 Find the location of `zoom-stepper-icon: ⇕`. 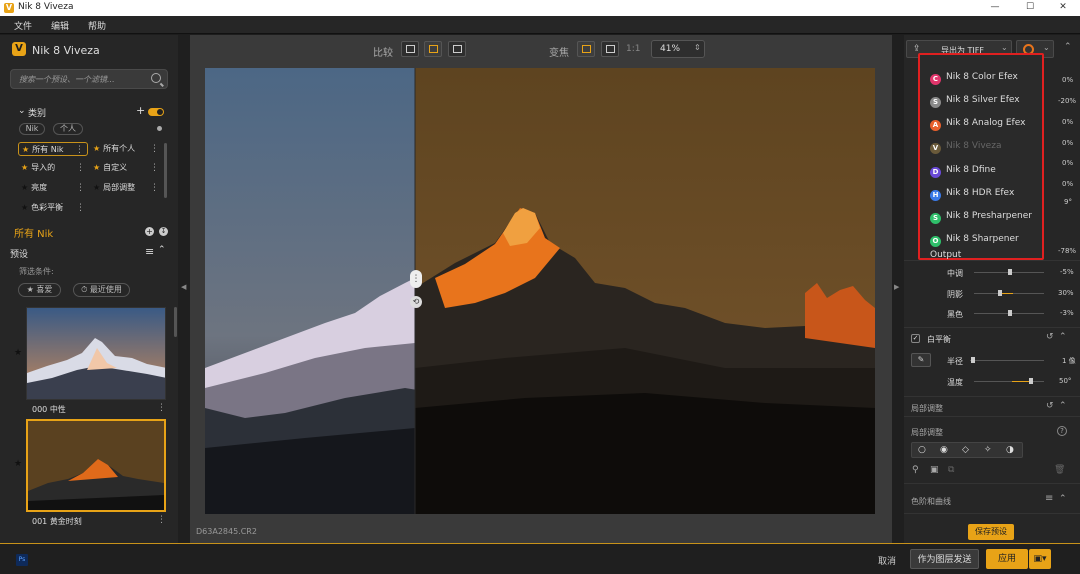

zoom-stepper-icon: ⇕ is located at coordinates (697, 47).